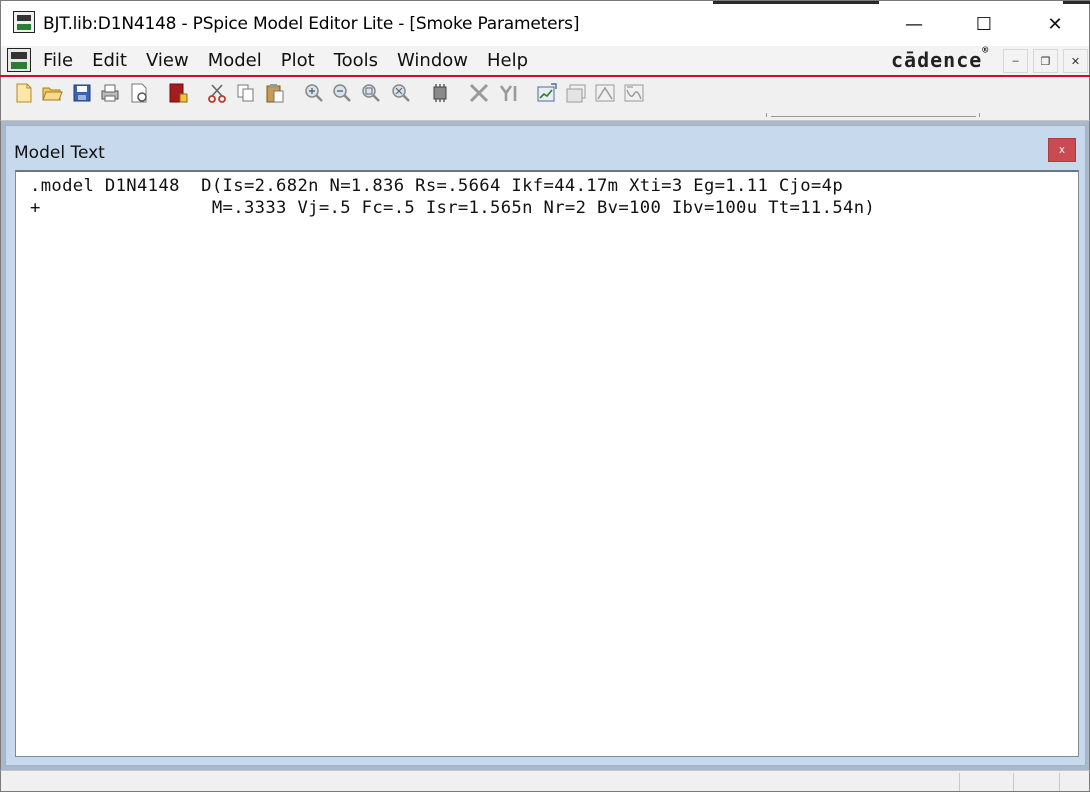 Image resolution: width=1090 pixels, height=792 pixels. I want to click on print-icon, so click(110, 93).